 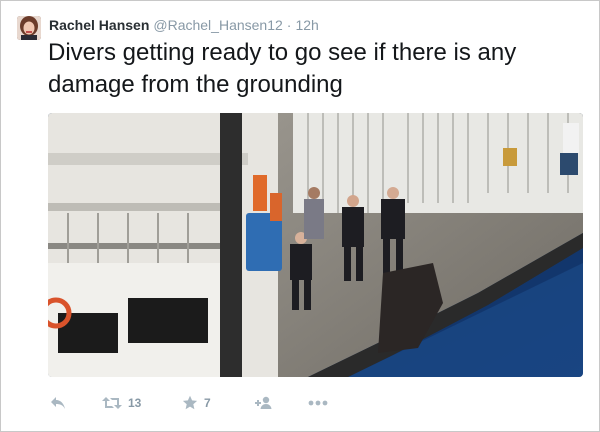 I want to click on timestamp: 12h, so click(x=306, y=25).